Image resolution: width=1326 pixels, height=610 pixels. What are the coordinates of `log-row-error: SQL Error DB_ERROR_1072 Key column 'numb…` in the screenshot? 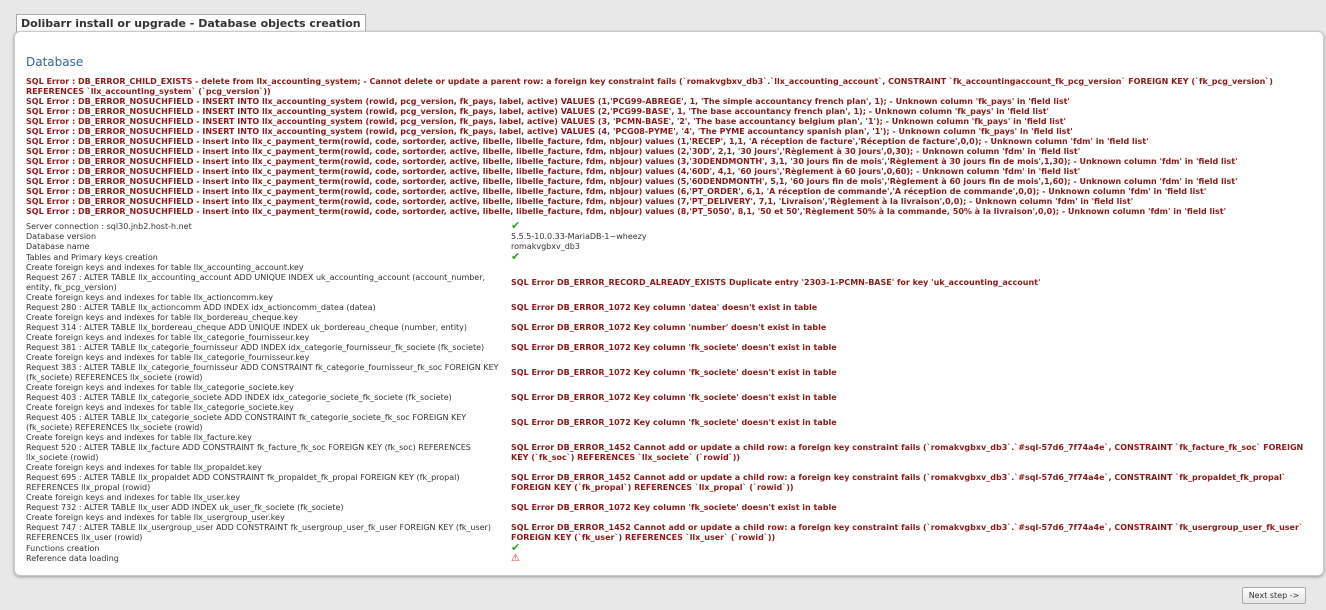 It's located at (669, 327).